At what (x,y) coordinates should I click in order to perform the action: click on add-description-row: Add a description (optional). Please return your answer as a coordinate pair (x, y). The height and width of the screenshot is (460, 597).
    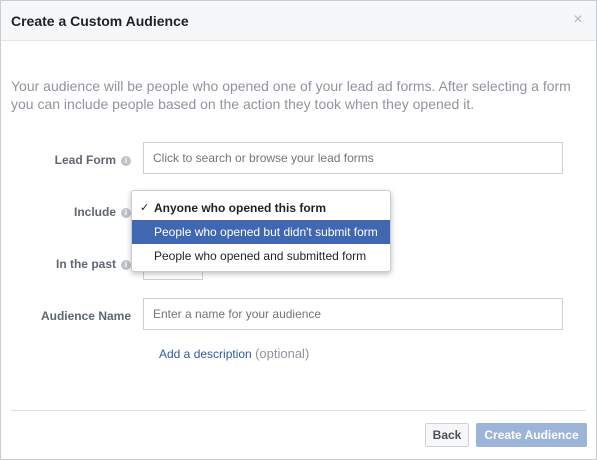
    Looking at the image, I should click on (234, 353).